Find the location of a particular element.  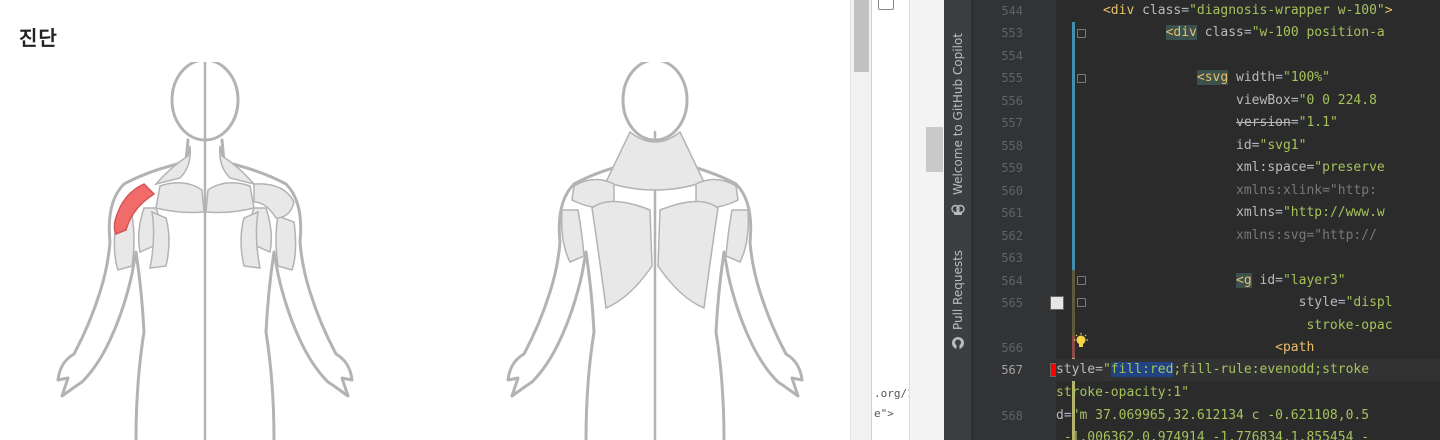

oblique-left is located at coordinates (159, 239).